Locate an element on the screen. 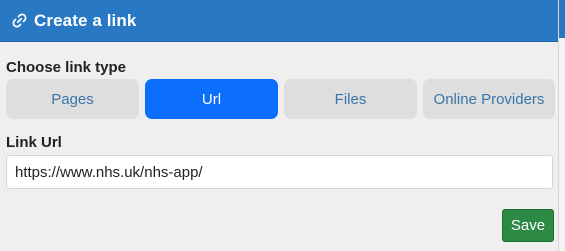 This screenshot has width=565, height=251. link-url-label: Link Url is located at coordinates (34, 142).